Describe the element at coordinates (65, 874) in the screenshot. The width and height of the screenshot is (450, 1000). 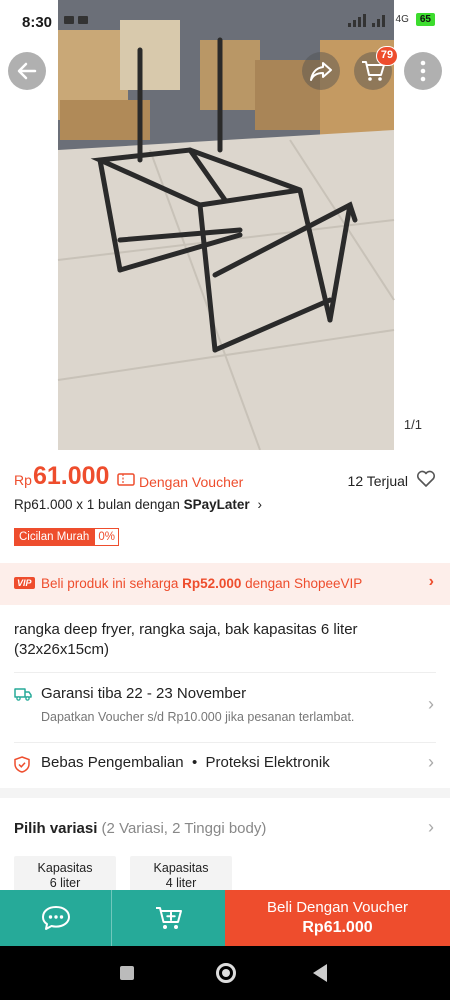
I see `variation-option: Kapasitas 6 liter` at that location.